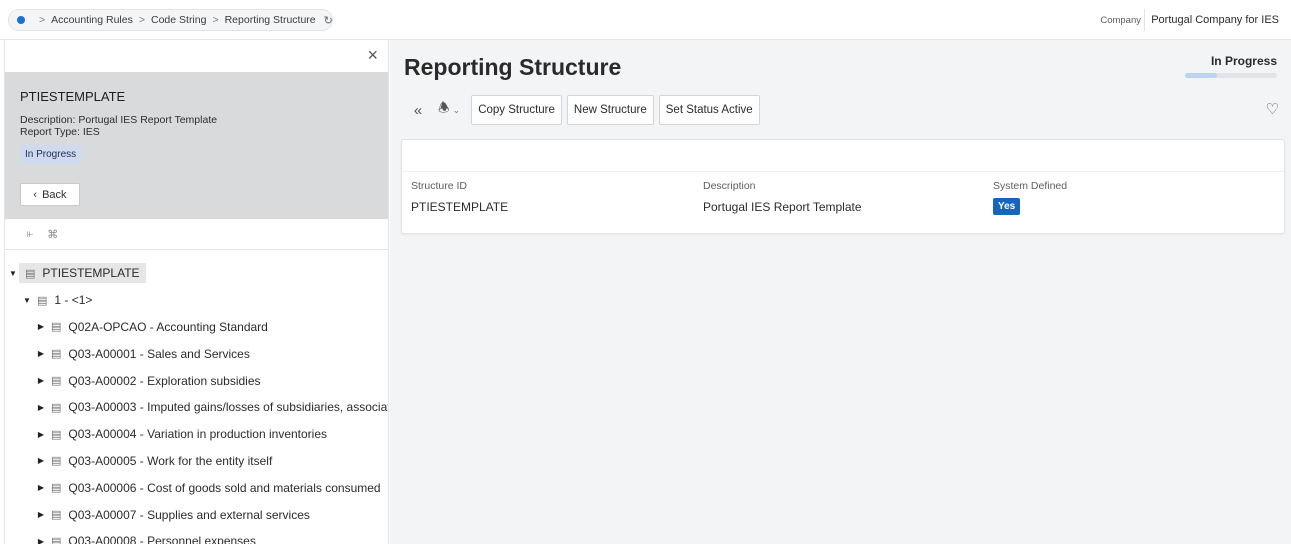  What do you see at coordinates (164, 380) in the screenshot?
I see `tree-node-label: Q03-A00002 - Exploration subsidies` at bounding box center [164, 380].